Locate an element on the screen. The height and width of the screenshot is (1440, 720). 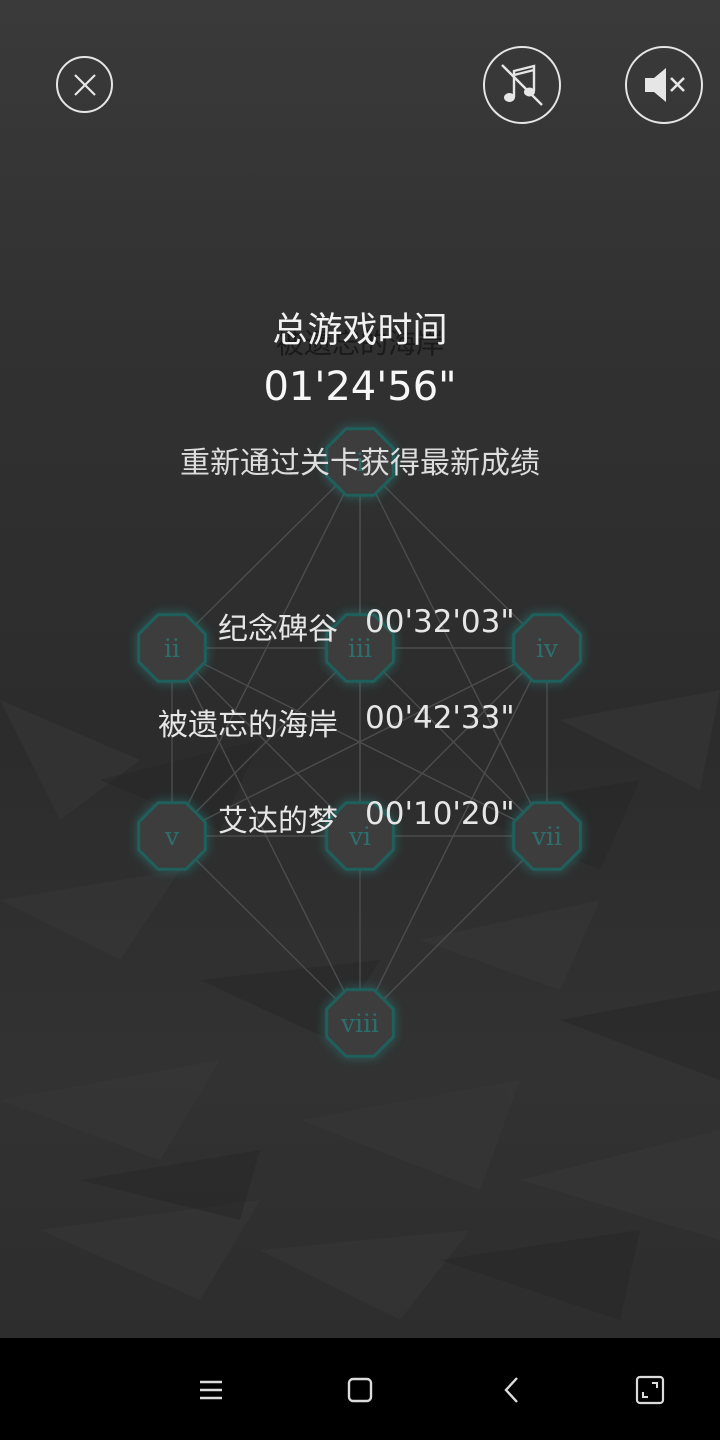
level-time-row: 艾达的梦 00'10'20" is located at coordinates (360, 818).